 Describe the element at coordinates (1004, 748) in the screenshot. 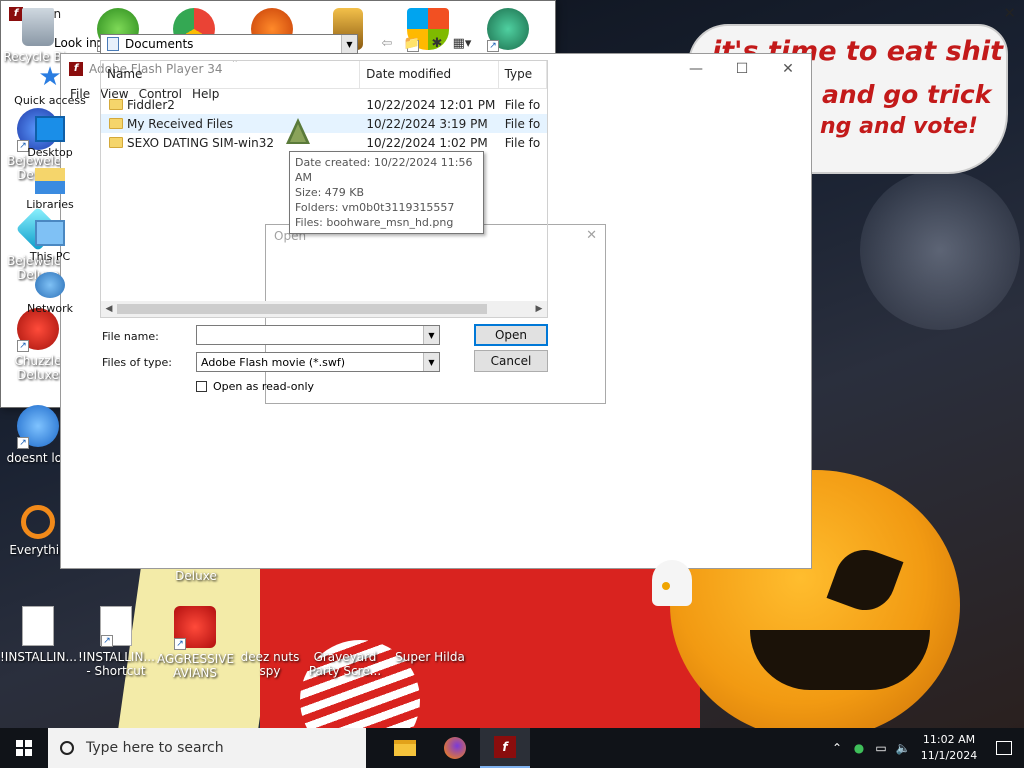

I see `notification-icon` at that location.